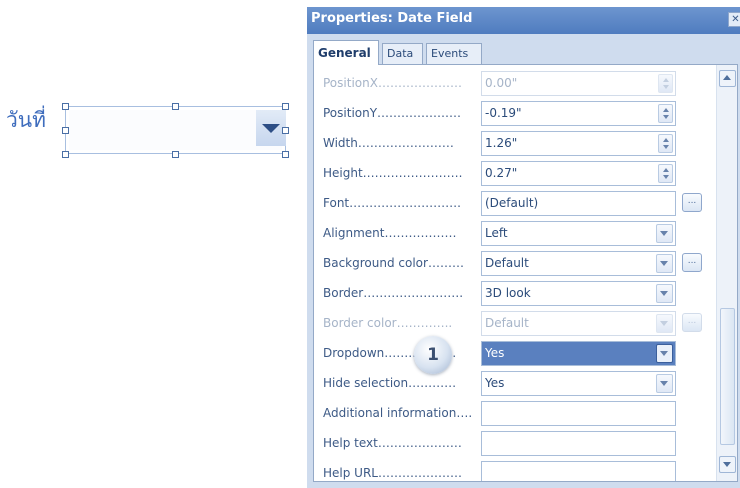 This screenshot has height=488, width=740. I want to click on date-field-input, so click(175, 130).